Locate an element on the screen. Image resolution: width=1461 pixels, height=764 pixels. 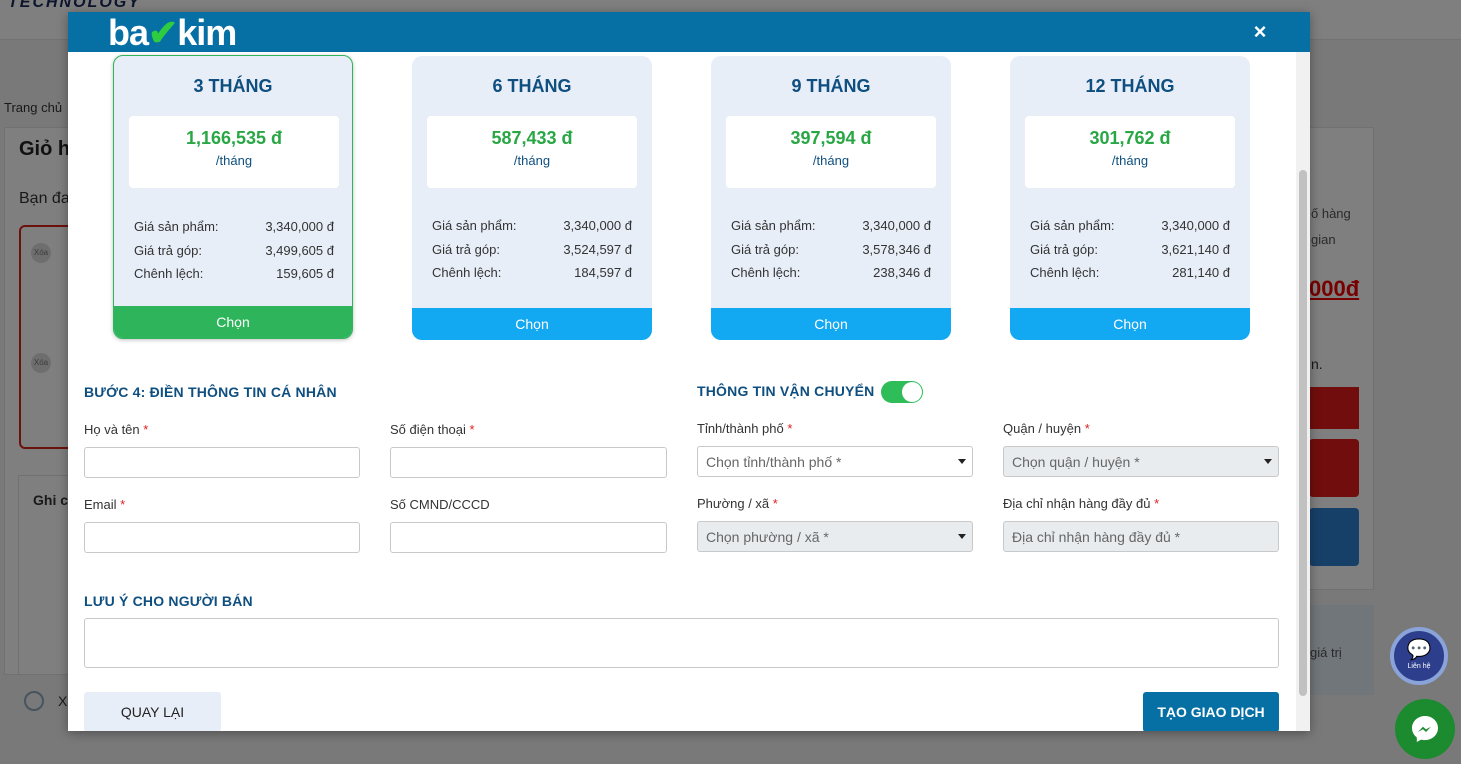
address-label: Địa chỉ nhận hàng đầy đủ * is located at coordinates (1081, 503).